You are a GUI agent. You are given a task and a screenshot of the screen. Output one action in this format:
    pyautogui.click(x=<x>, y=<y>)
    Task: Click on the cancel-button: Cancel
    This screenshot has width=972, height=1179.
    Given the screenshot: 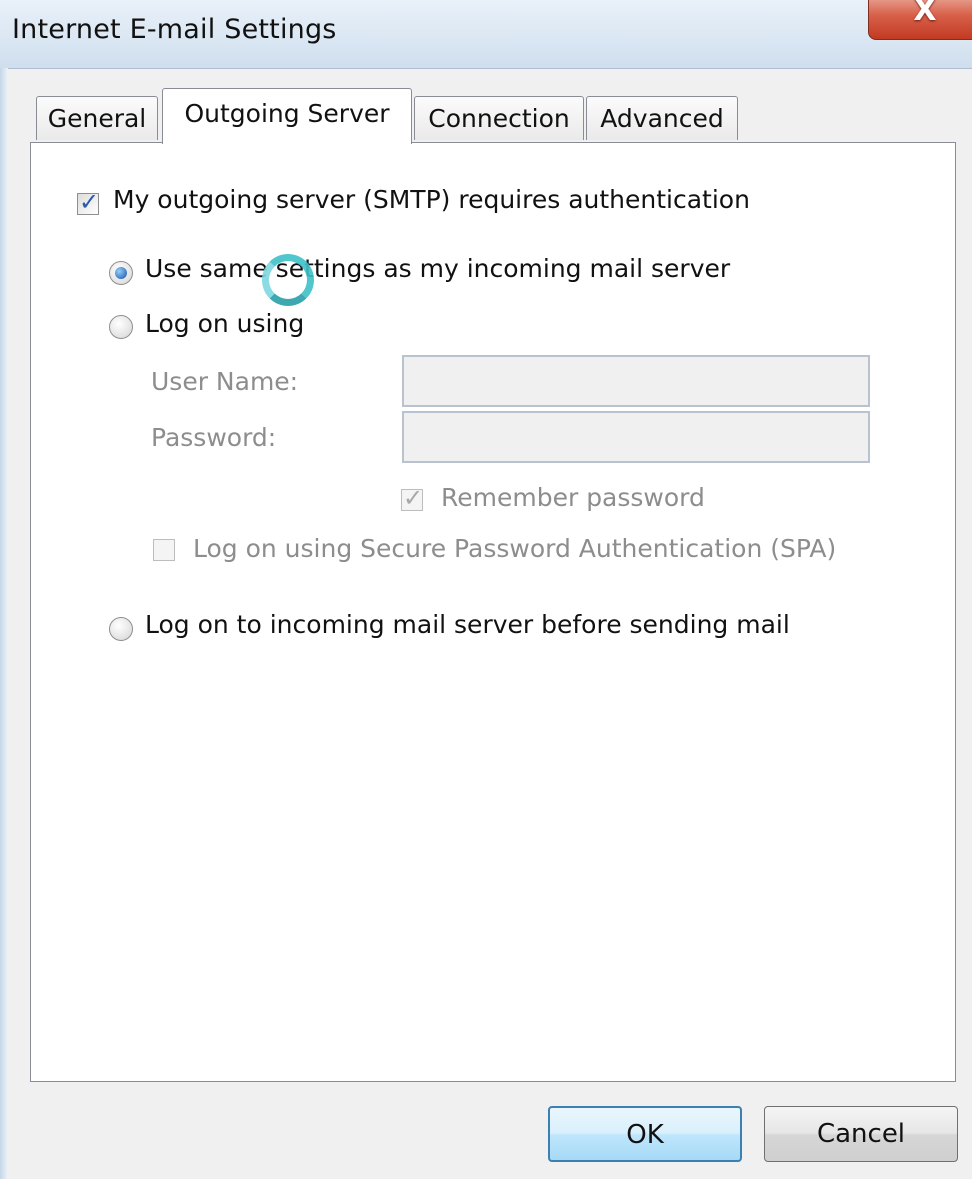 What is the action you would take?
    pyautogui.click(x=861, y=1134)
    